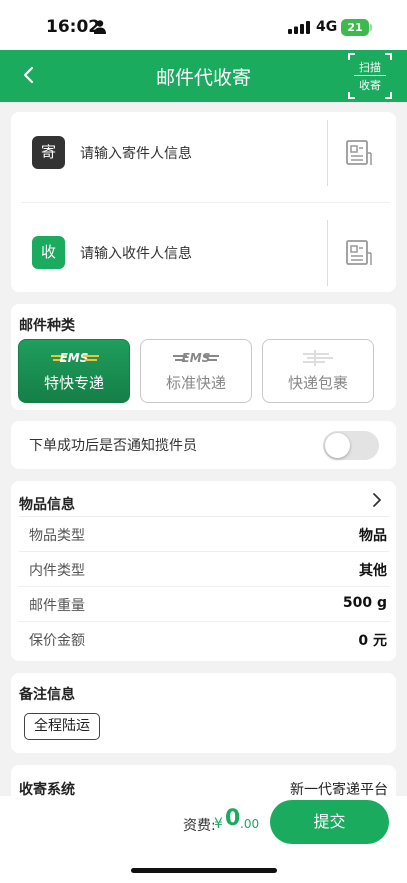  Describe the element at coordinates (233, 818) in the screenshot. I see `fee-amount: 0` at that location.